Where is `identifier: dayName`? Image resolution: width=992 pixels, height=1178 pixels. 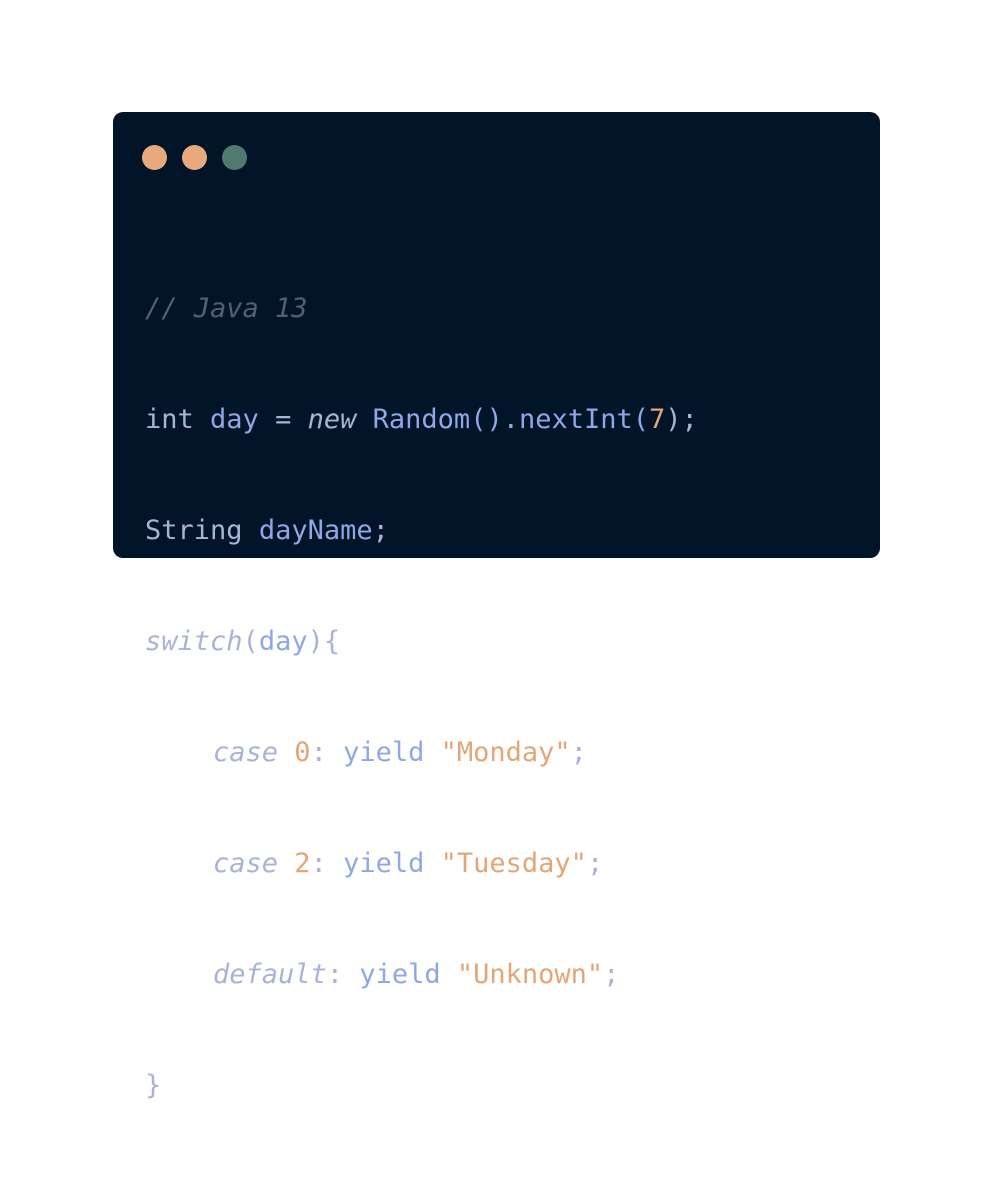
identifier: dayName is located at coordinates (315, 530).